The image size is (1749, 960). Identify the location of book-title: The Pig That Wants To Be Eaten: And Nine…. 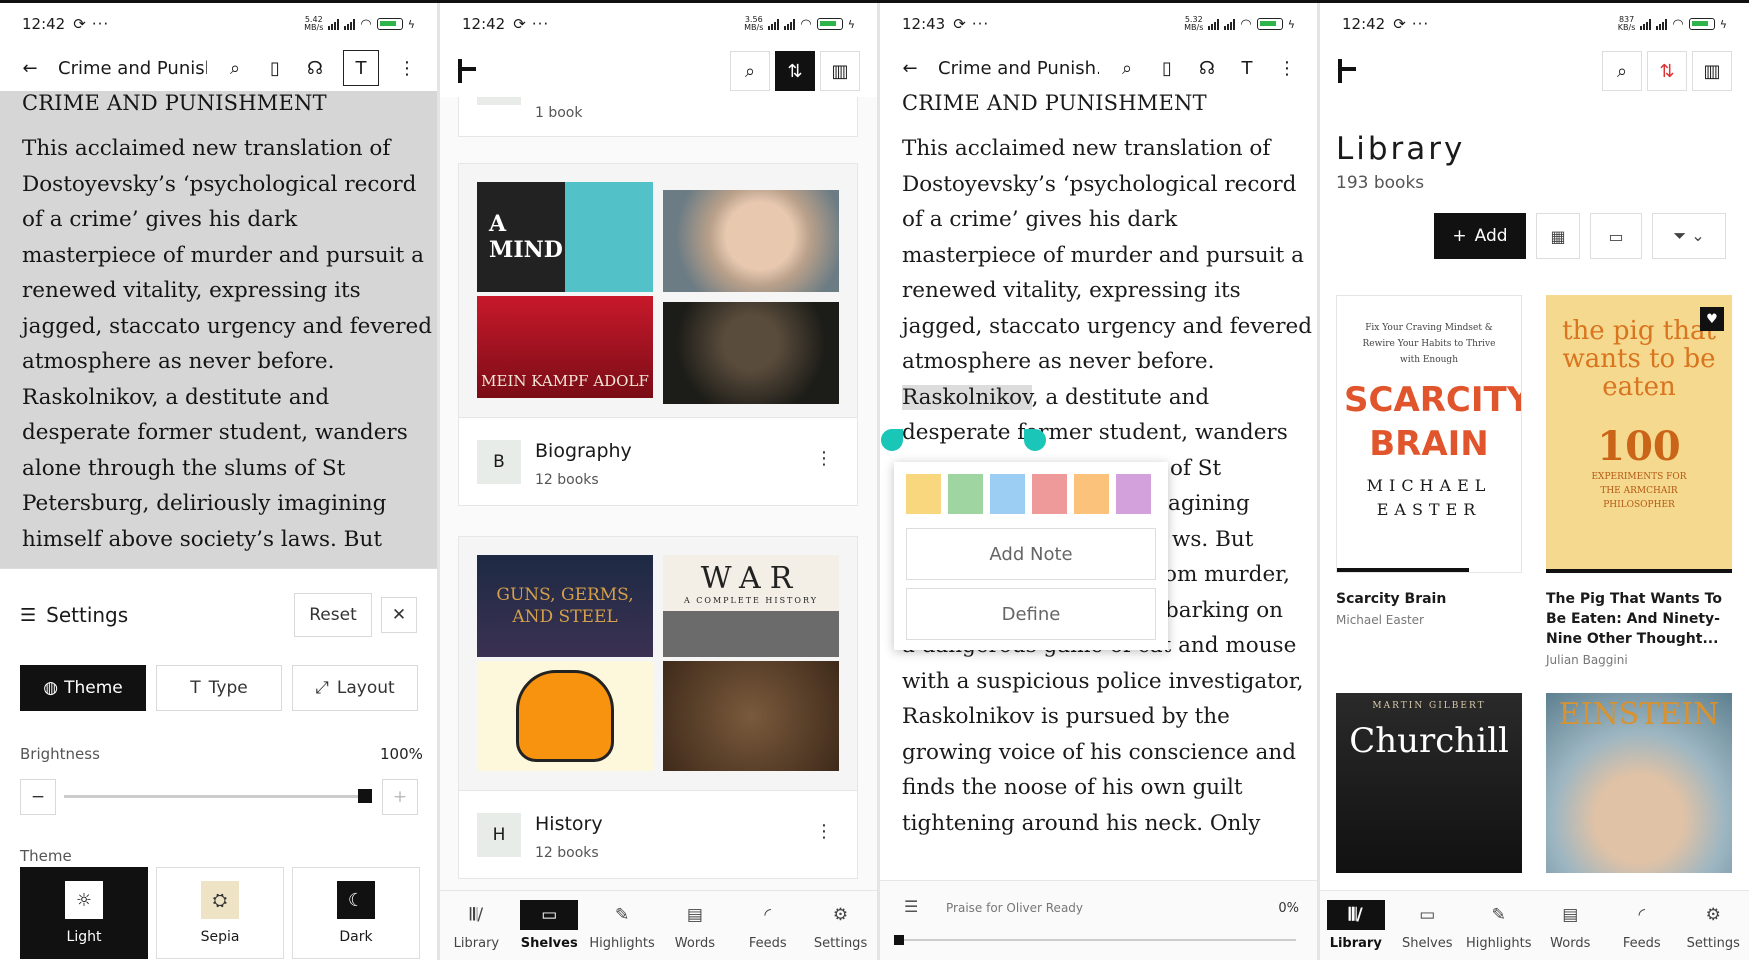
(1640, 619).